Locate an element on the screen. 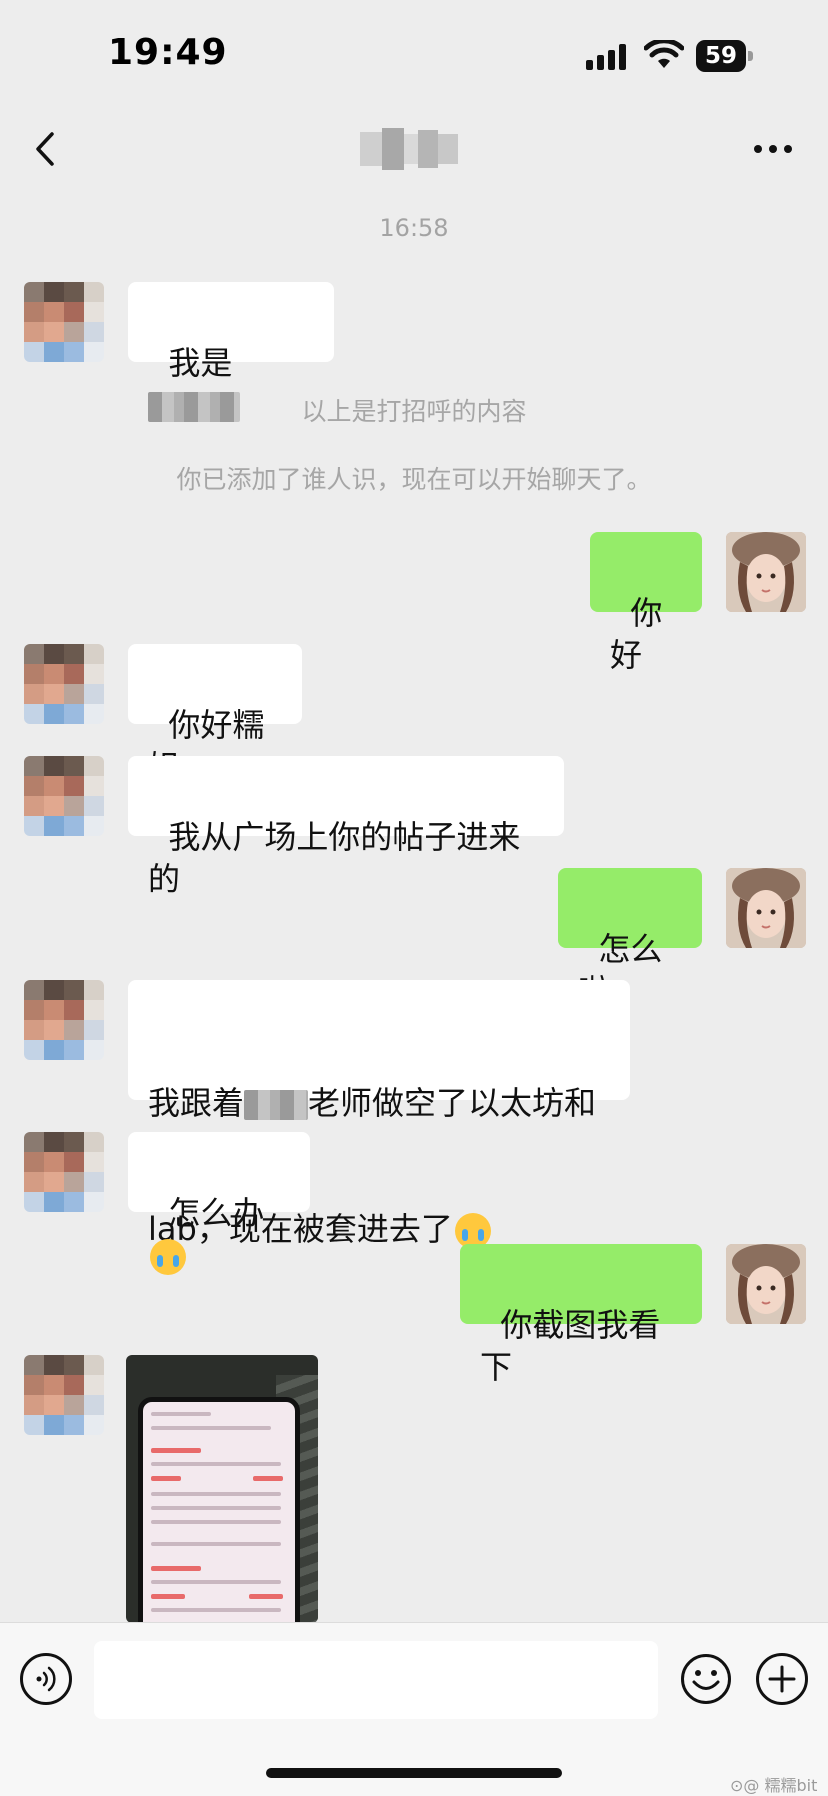 Image resolution: width=828 pixels, height=1796 pixels. message-text: 老师做空了以太坊和 is located at coordinates (452, 1103).